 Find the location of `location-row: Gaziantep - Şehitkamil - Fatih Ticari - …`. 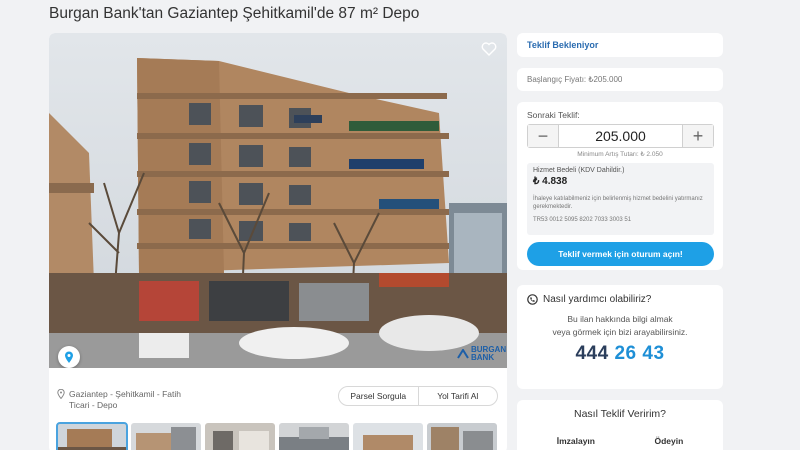

location-row: Gaziantep - Şehitkamil - Fatih Ticari - … is located at coordinates (128, 400).